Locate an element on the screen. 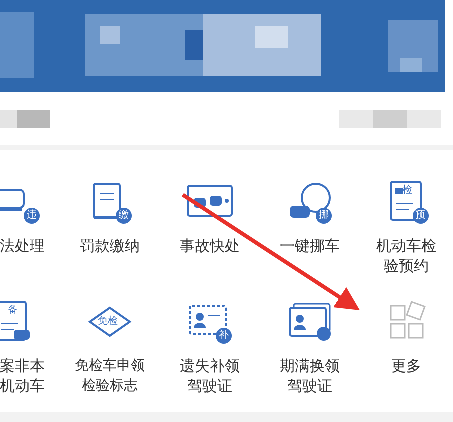 The height and width of the screenshot is (422, 453). service-label: 罚款缴纳 is located at coordinates (110, 246).